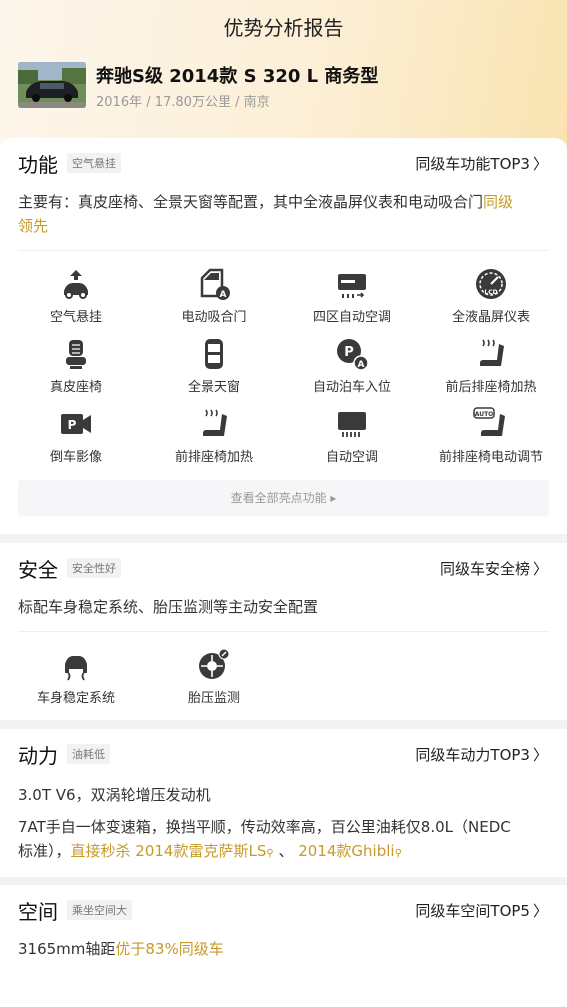 Image resolution: width=567 pixels, height=1007 pixels. Describe the element at coordinates (121, 949) in the screenshot. I see `wheelbase-description: 3165mm轴距优于83%同级车` at that location.